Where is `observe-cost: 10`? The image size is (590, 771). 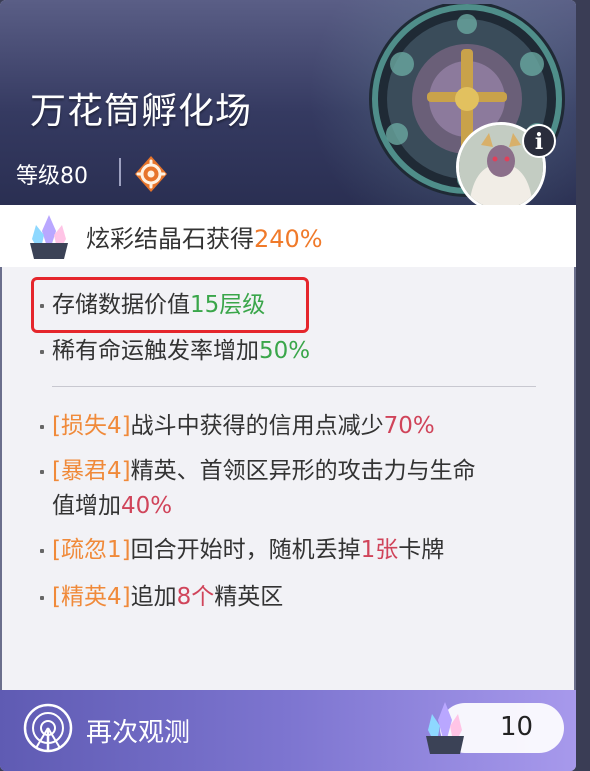
observe-cost: 10 is located at coordinates (517, 727).